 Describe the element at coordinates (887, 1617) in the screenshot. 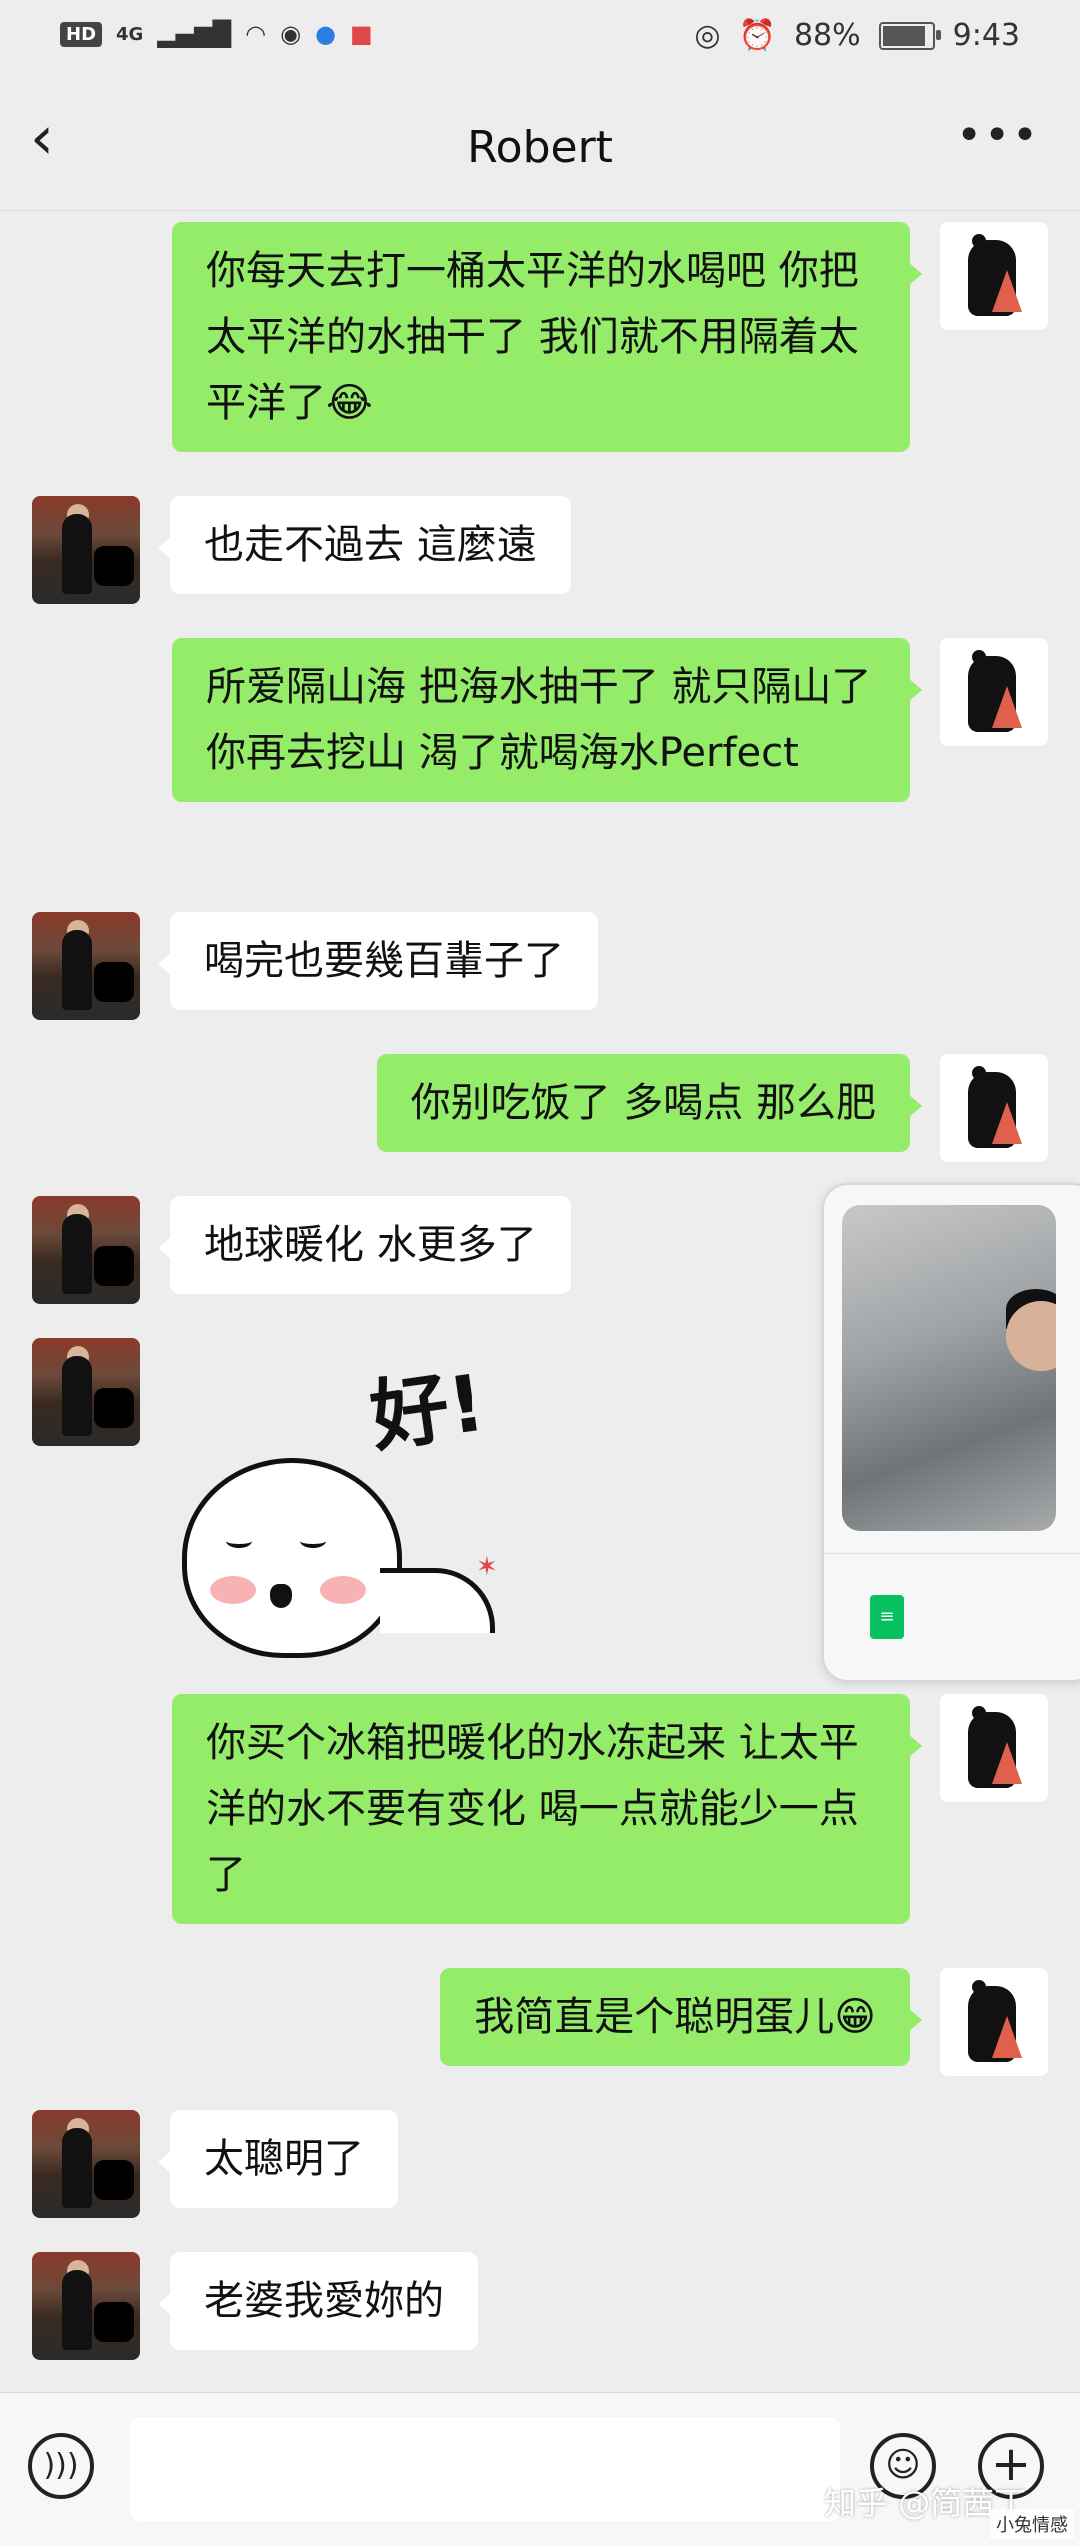

I see `document-icon: ≡` at that location.